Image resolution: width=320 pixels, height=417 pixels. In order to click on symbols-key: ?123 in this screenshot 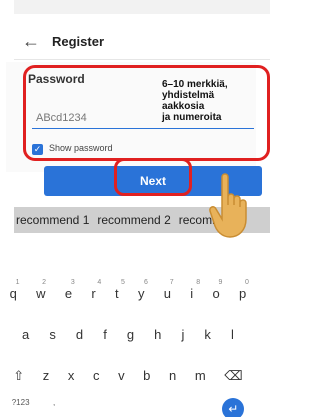, I will do `click(21, 407)`.